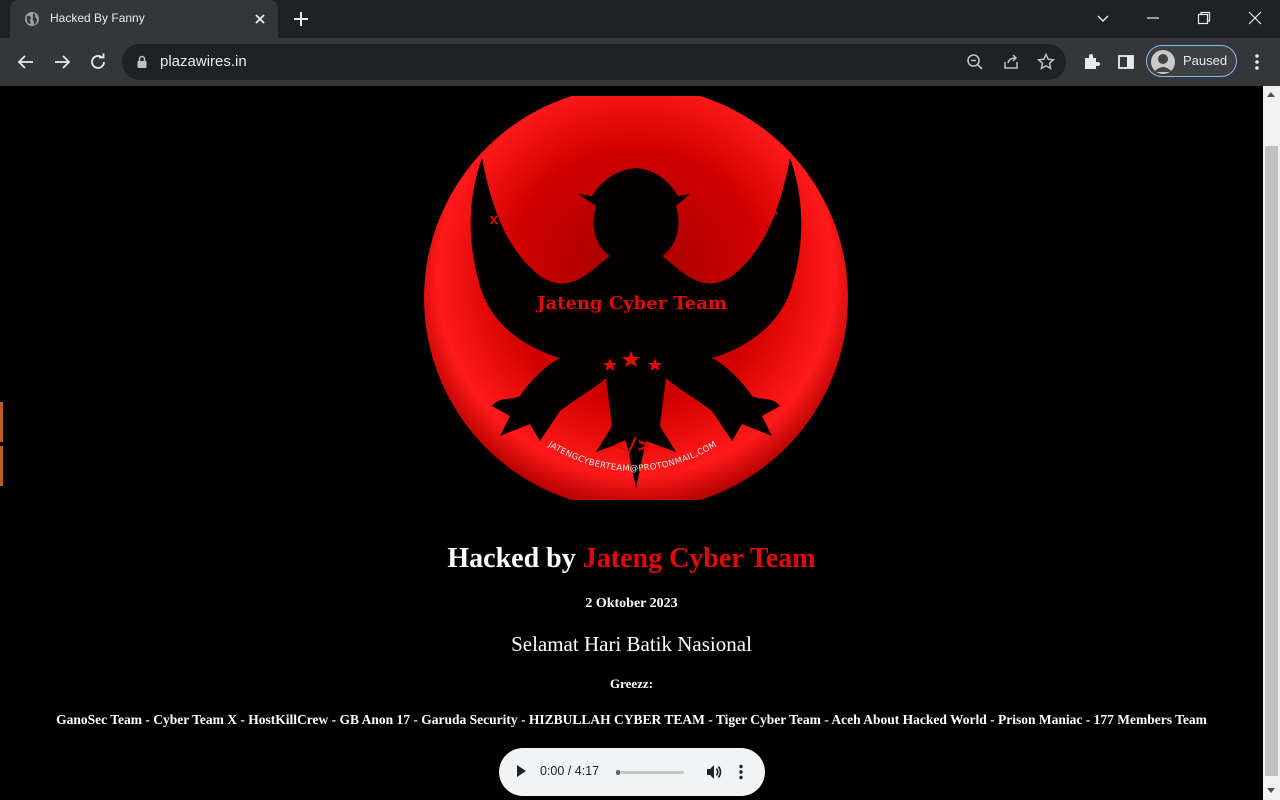 Image resolution: width=1280 pixels, height=800 pixels. What do you see at coordinates (1153, 18) in the screenshot?
I see `minimize-icon` at bounding box center [1153, 18].